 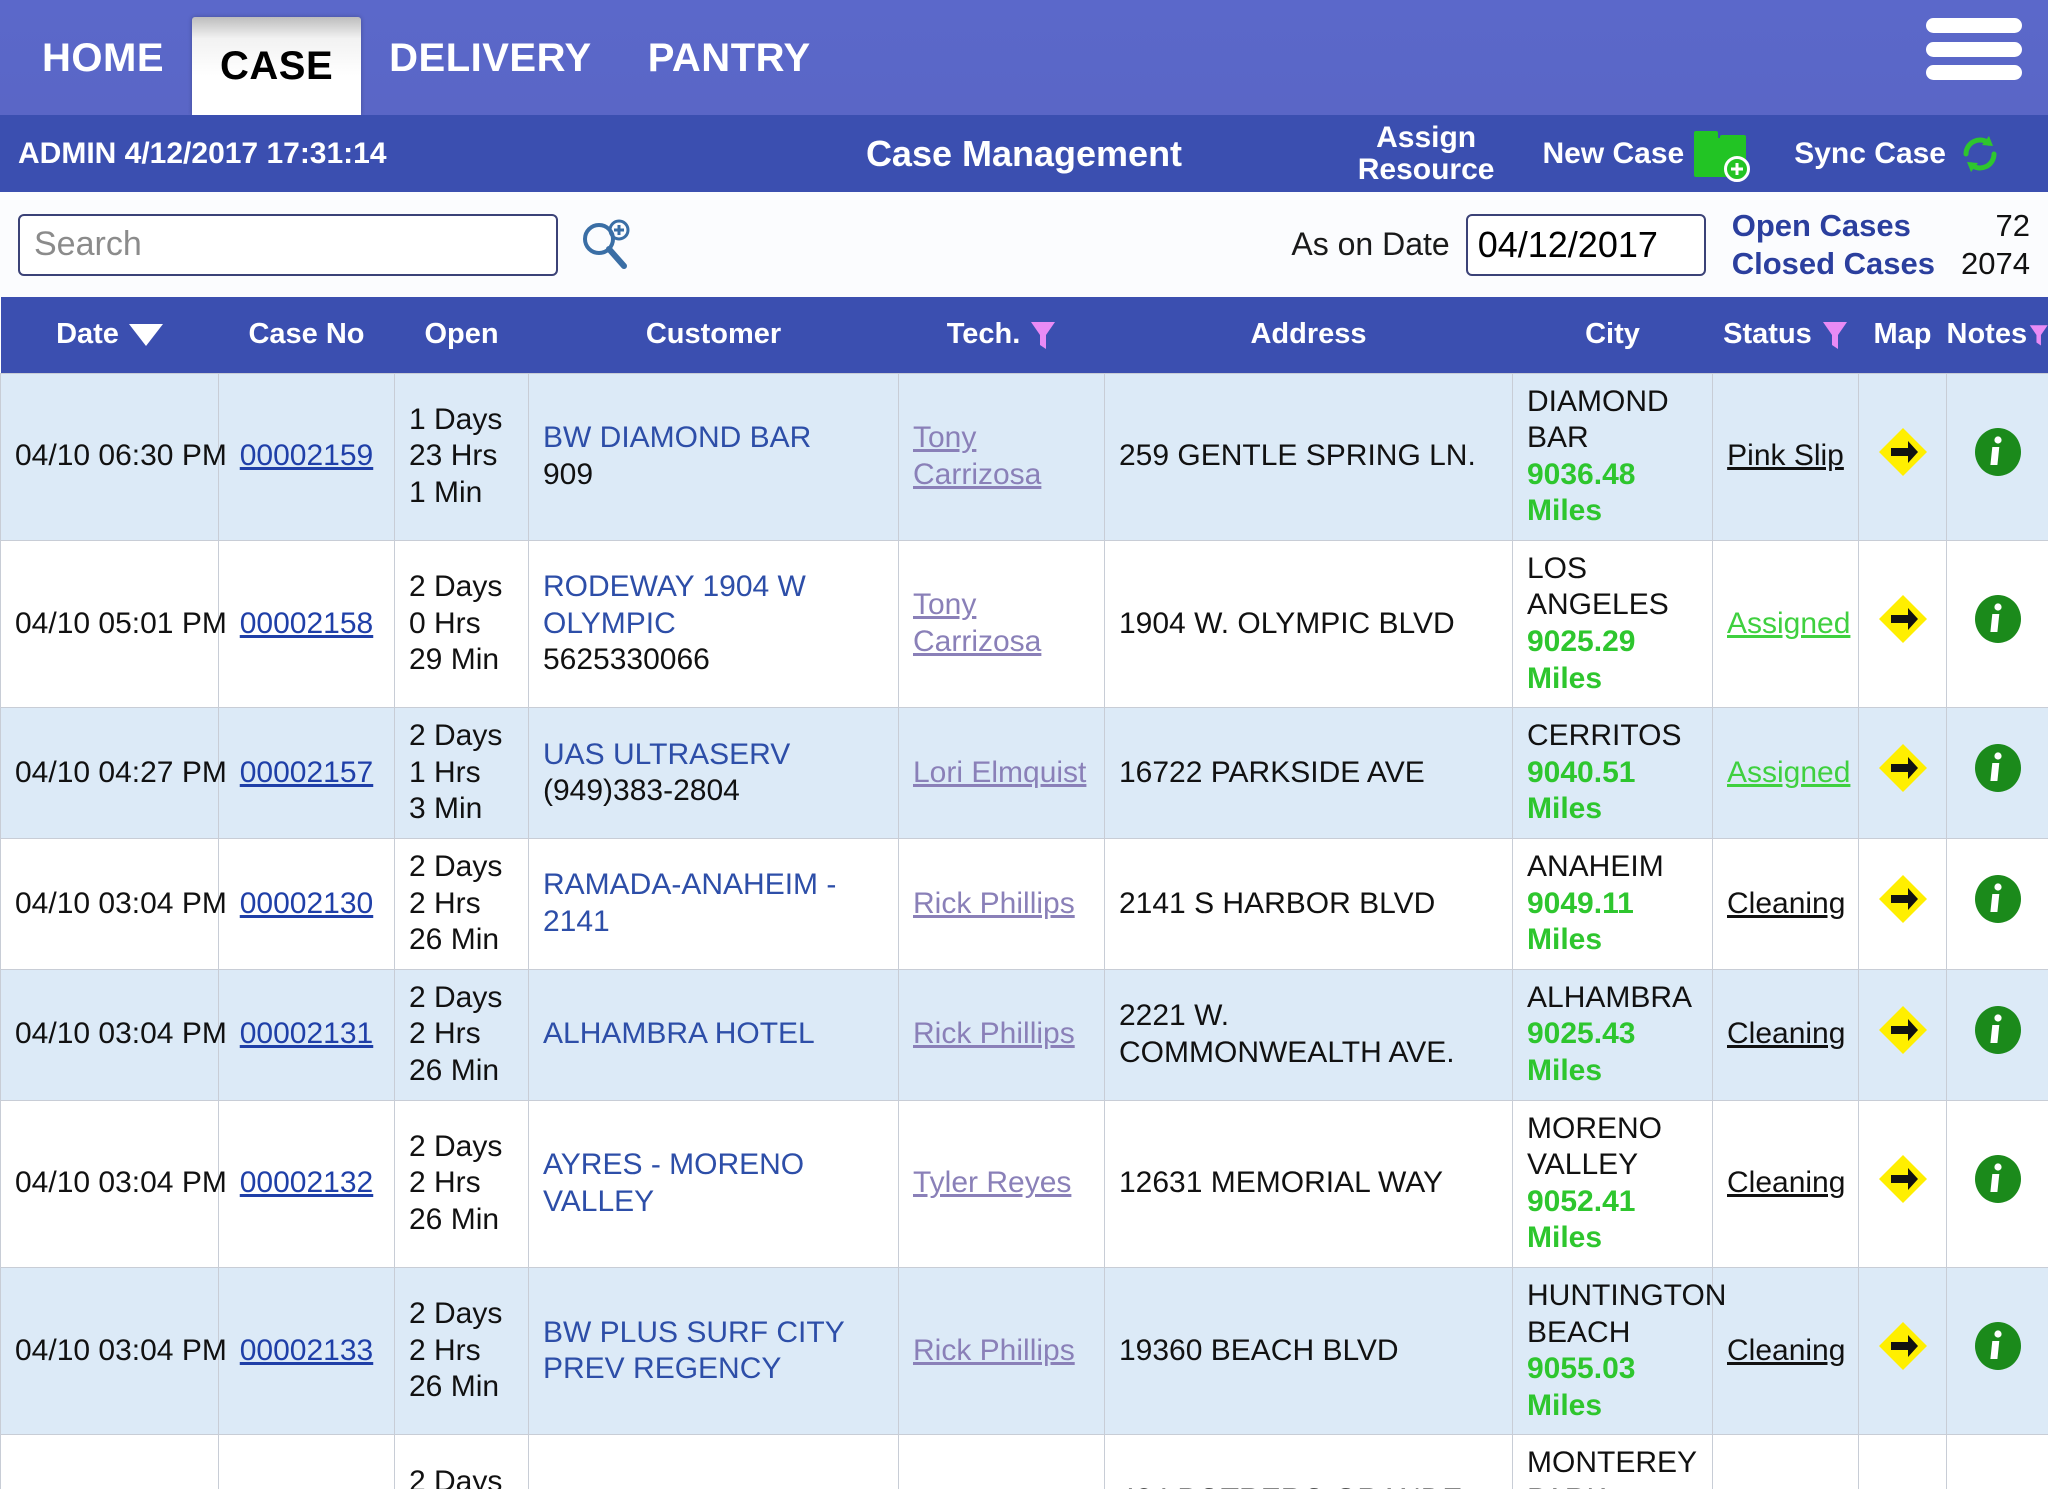 What do you see at coordinates (288, 244) in the screenshot?
I see `search-input` at bounding box center [288, 244].